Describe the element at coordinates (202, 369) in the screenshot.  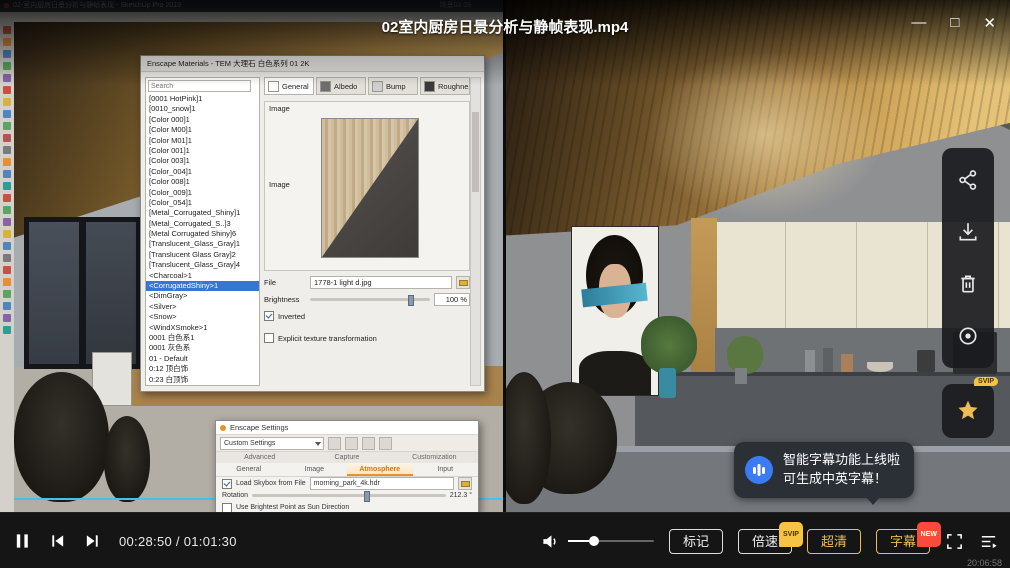
I see `list-item: 0:12 顶白饰` at that location.